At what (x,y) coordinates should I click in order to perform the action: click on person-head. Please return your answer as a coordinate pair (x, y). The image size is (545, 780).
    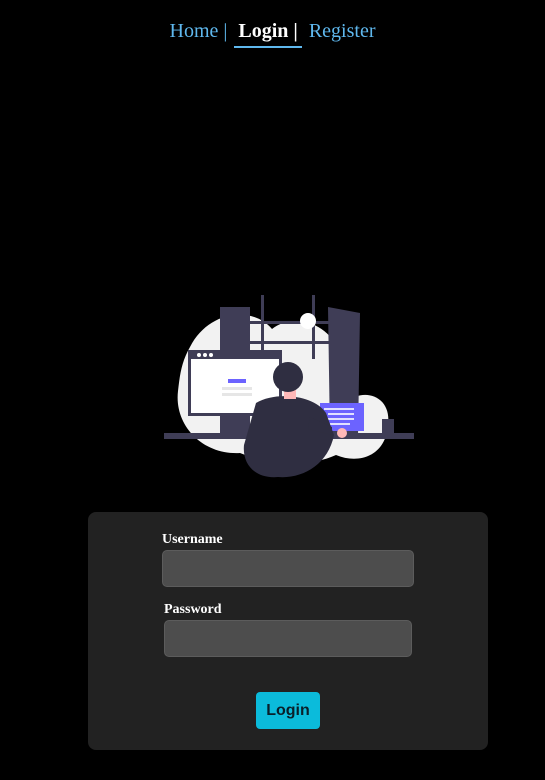
    Looking at the image, I should click on (288, 377).